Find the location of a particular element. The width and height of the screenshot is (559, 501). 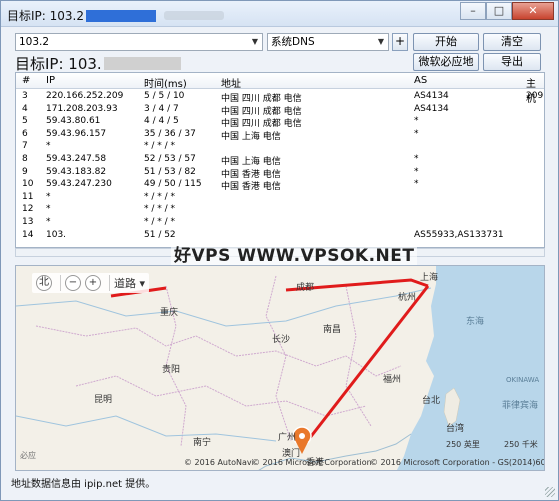

table-cell: 52 / 53 / 57 is located at coordinates (170, 159).